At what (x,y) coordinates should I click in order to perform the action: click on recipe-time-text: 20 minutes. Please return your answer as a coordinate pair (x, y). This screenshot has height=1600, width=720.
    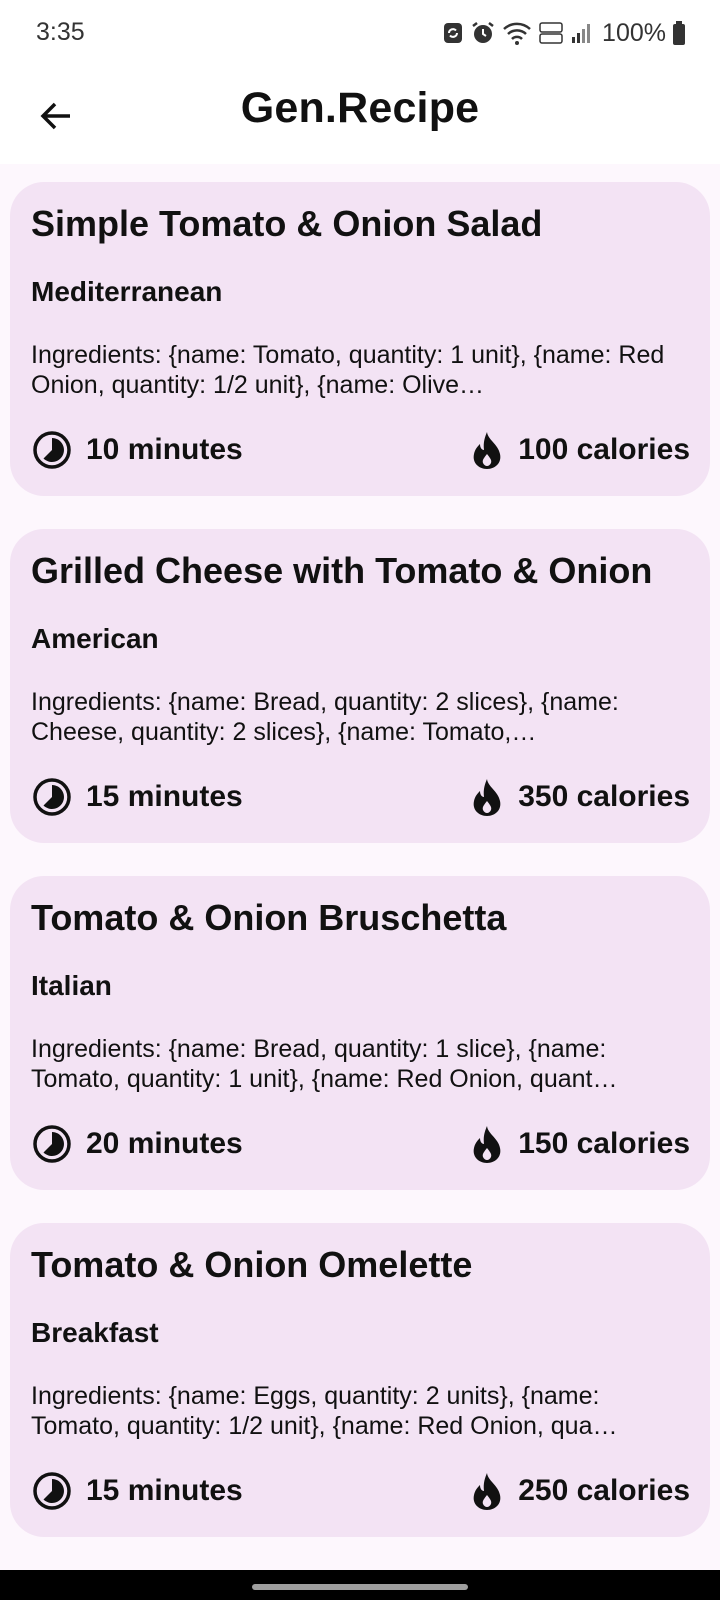
    Looking at the image, I should click on (164, 1143).